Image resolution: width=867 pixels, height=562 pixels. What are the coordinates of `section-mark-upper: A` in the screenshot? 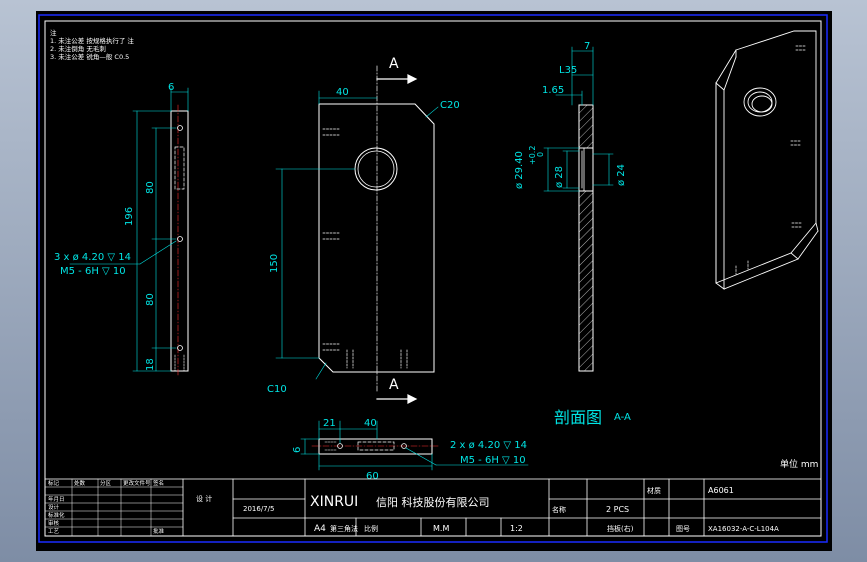 It's located at (394, 64).